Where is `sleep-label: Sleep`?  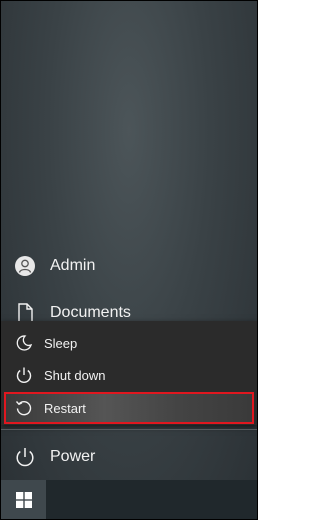
sleep-label: Sleep is located at coordinates (61, 343).